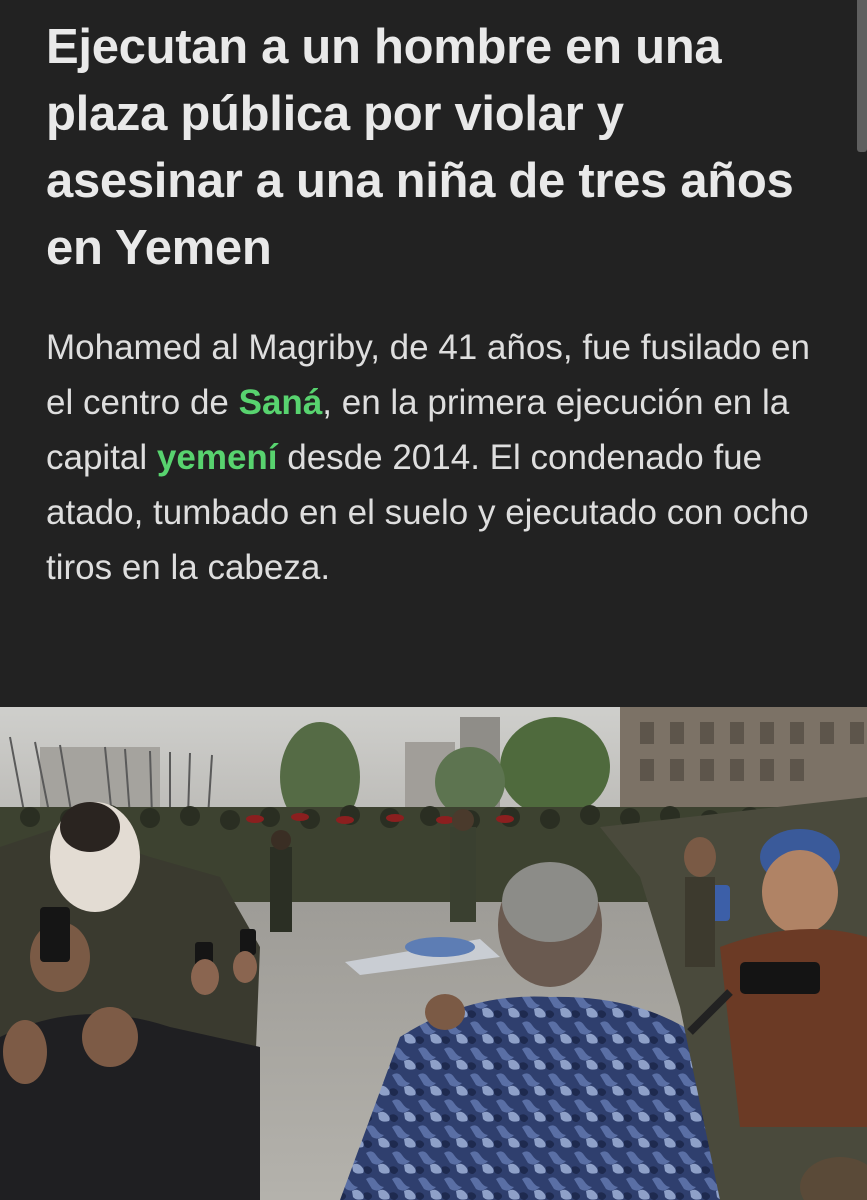 The height and width of the screenshot is (1200, 867). I want to click on link-sana: Saná, so click(281, 402).